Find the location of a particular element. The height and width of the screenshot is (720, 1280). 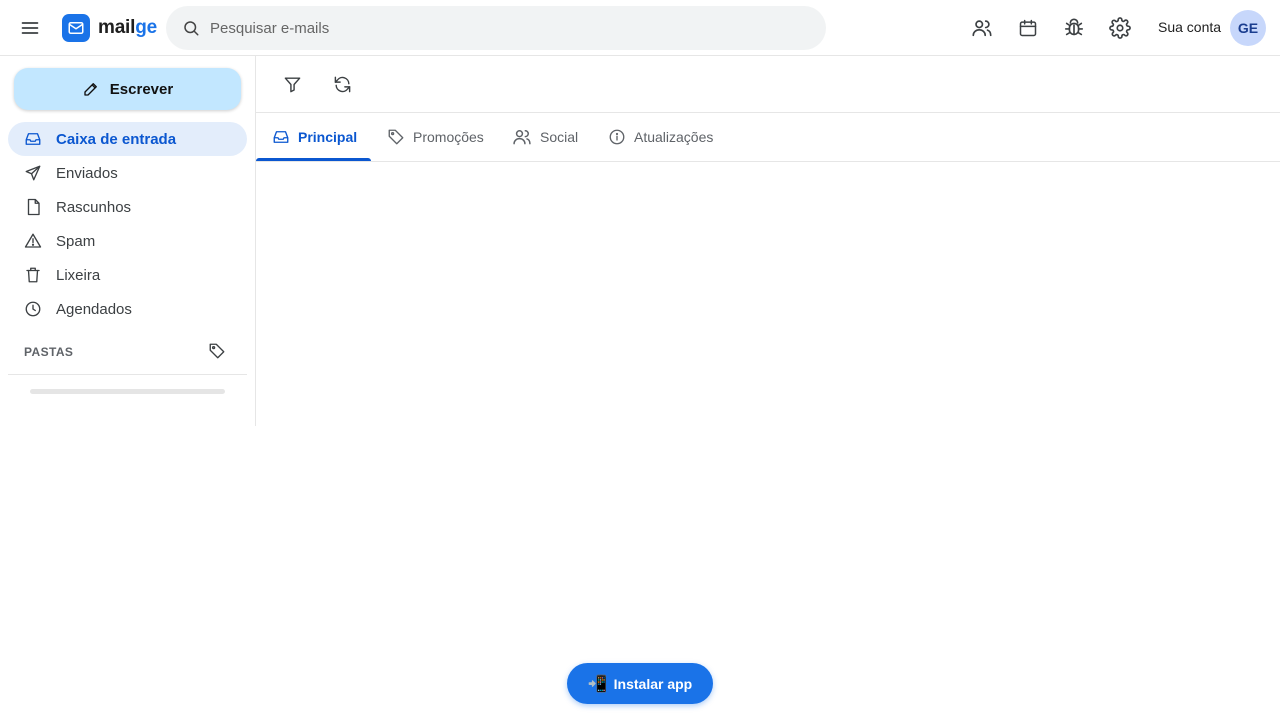

sidebar-item-label: Caixa de entrada is located at coordinates (116, 139).